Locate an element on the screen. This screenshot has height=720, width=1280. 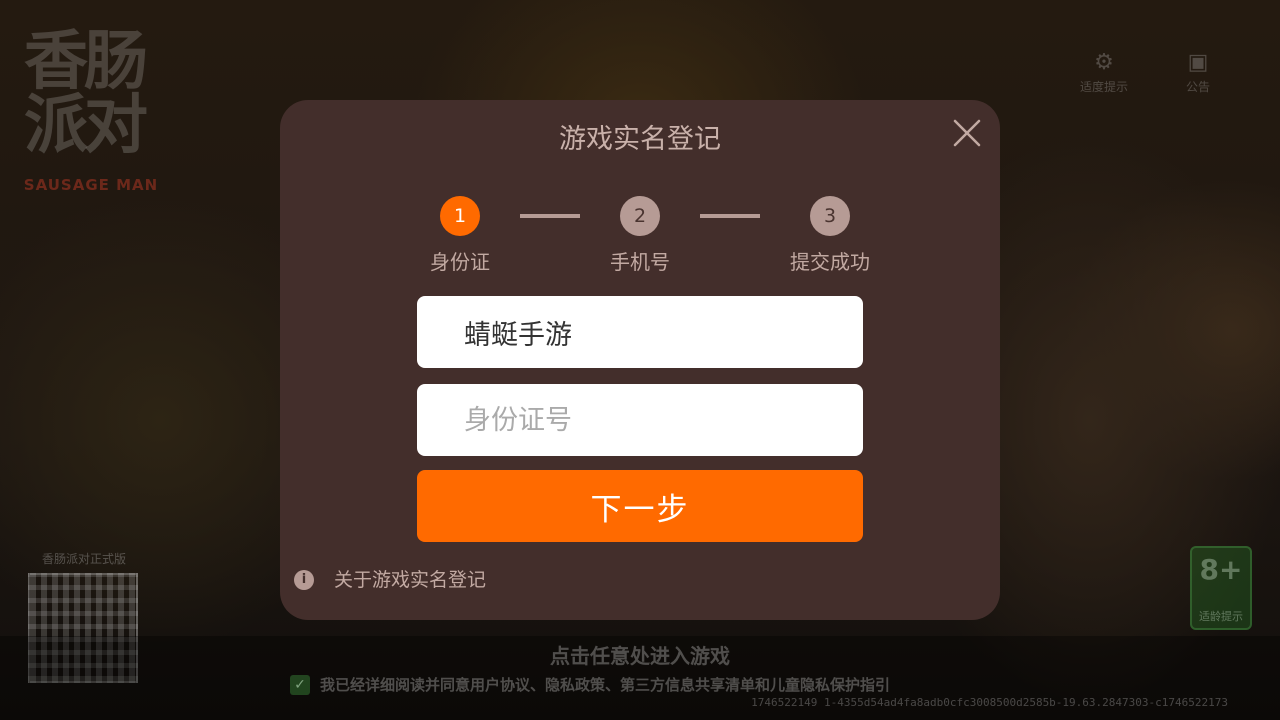
game-logo: 香肠 派对 SAUSAGE MAN is located at coordinates (93, 105).